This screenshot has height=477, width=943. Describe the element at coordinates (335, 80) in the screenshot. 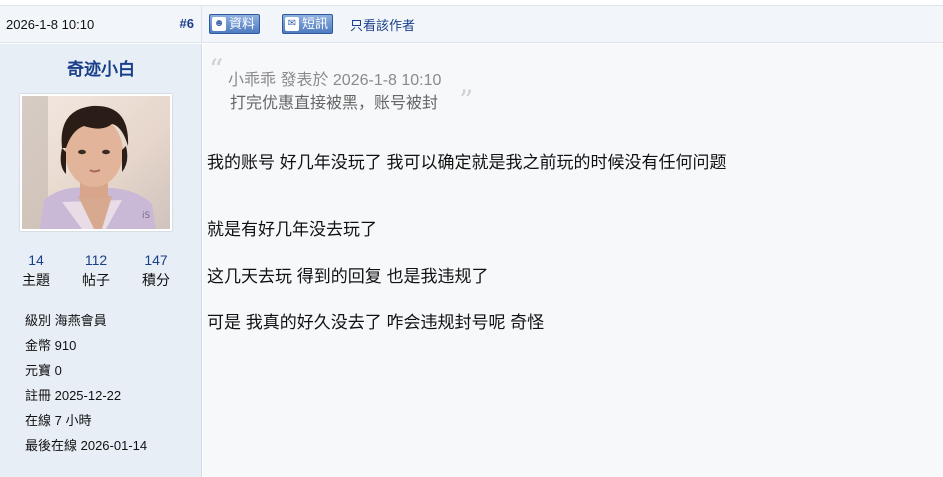

I see `quote-meta: 小乖乖 發表於 2026-1-8 10:10` at that location.